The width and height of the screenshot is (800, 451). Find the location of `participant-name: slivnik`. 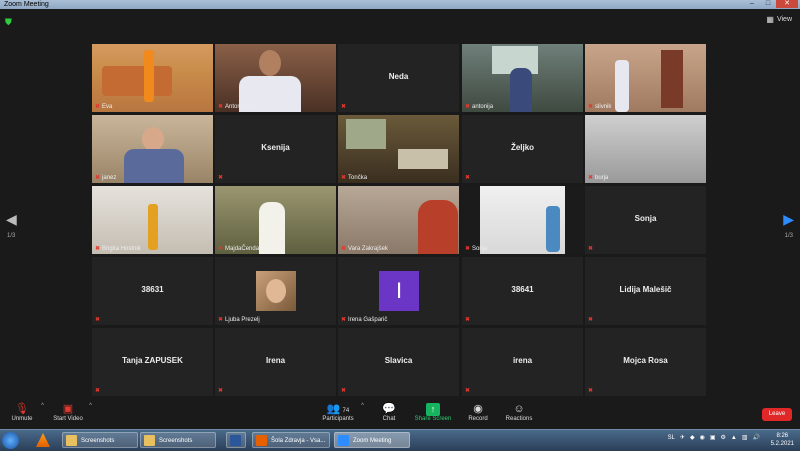

participant-name: slivnik is located at coordinates (603, 106).